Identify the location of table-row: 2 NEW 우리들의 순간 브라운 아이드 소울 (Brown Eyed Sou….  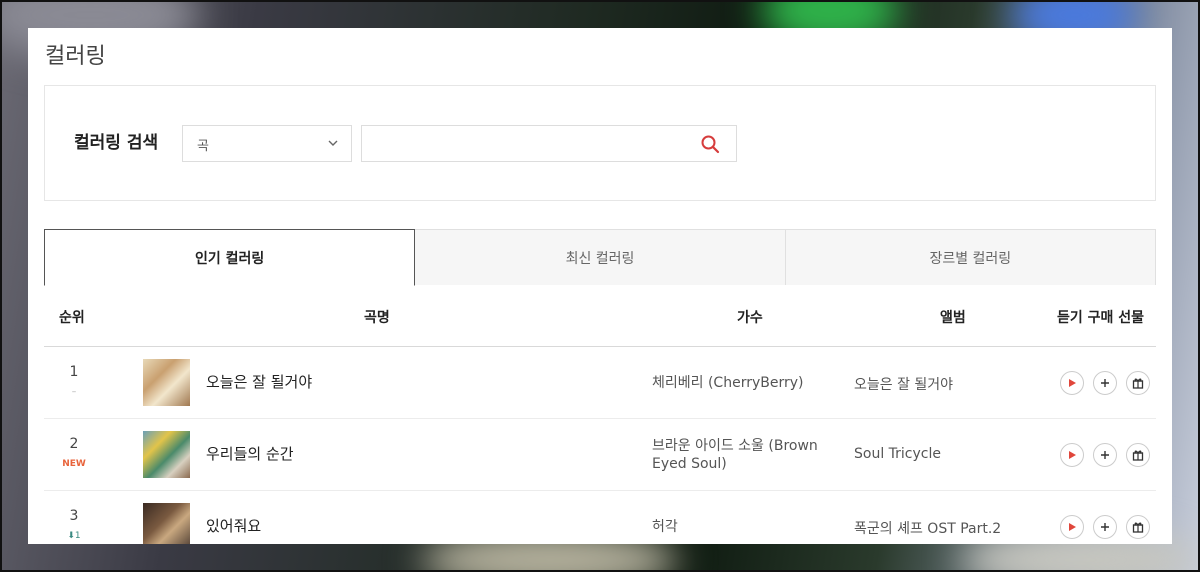
(600, 455).